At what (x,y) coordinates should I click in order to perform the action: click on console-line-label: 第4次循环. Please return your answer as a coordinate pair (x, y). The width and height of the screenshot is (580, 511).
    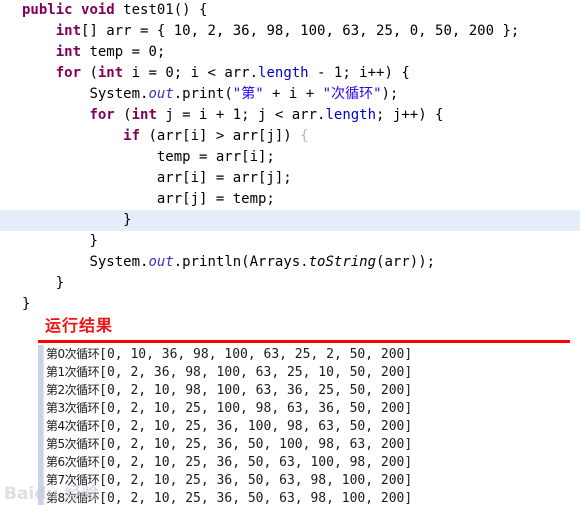
    Looking at the image, I should click on (73, 426).